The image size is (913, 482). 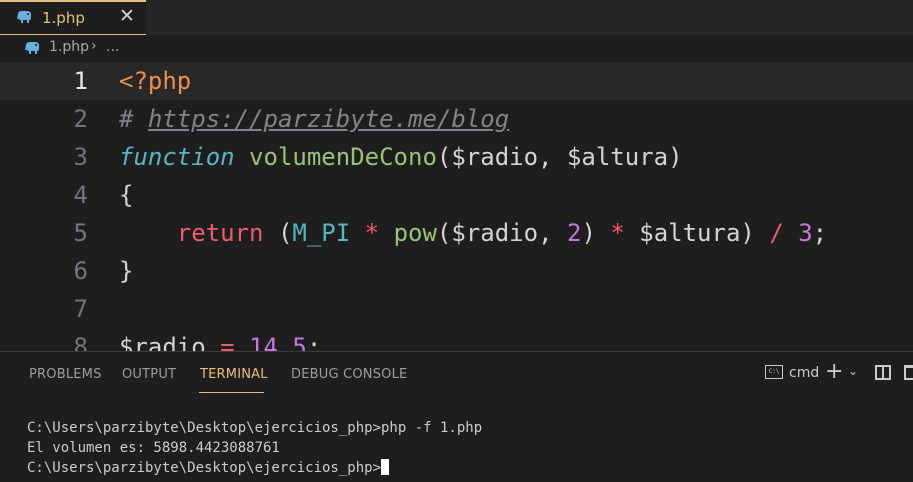 I want to click on editor-tab-bar: 1.php ✕, so click(x=456, y=17).